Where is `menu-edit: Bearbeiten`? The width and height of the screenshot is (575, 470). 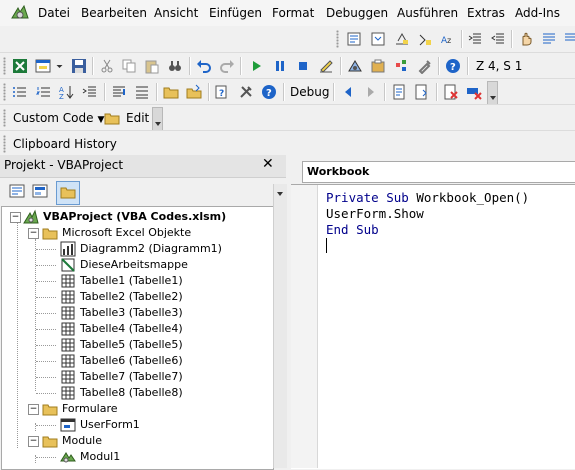
menu-edit: Bearbeiten is located at coordinates (114, 13).